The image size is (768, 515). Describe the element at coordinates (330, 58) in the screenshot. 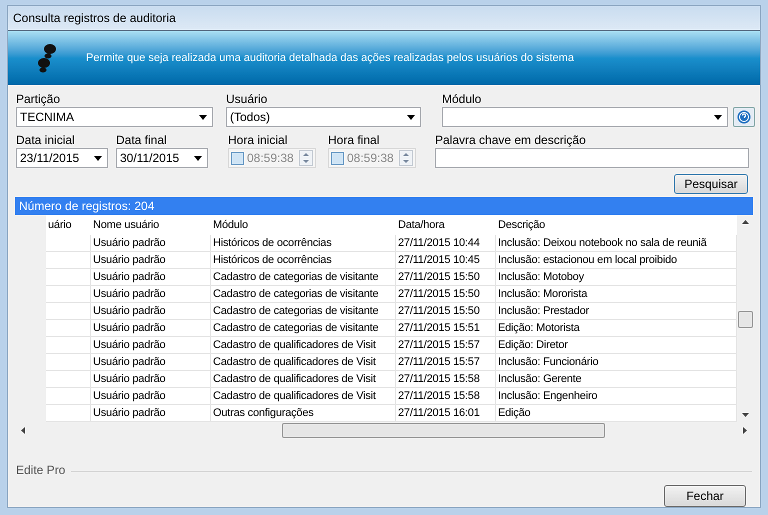

I see `banner-text: Permite que seja realizada uma auditoria detalhada das ações realizadas pelos usuários do sistema` at that location.